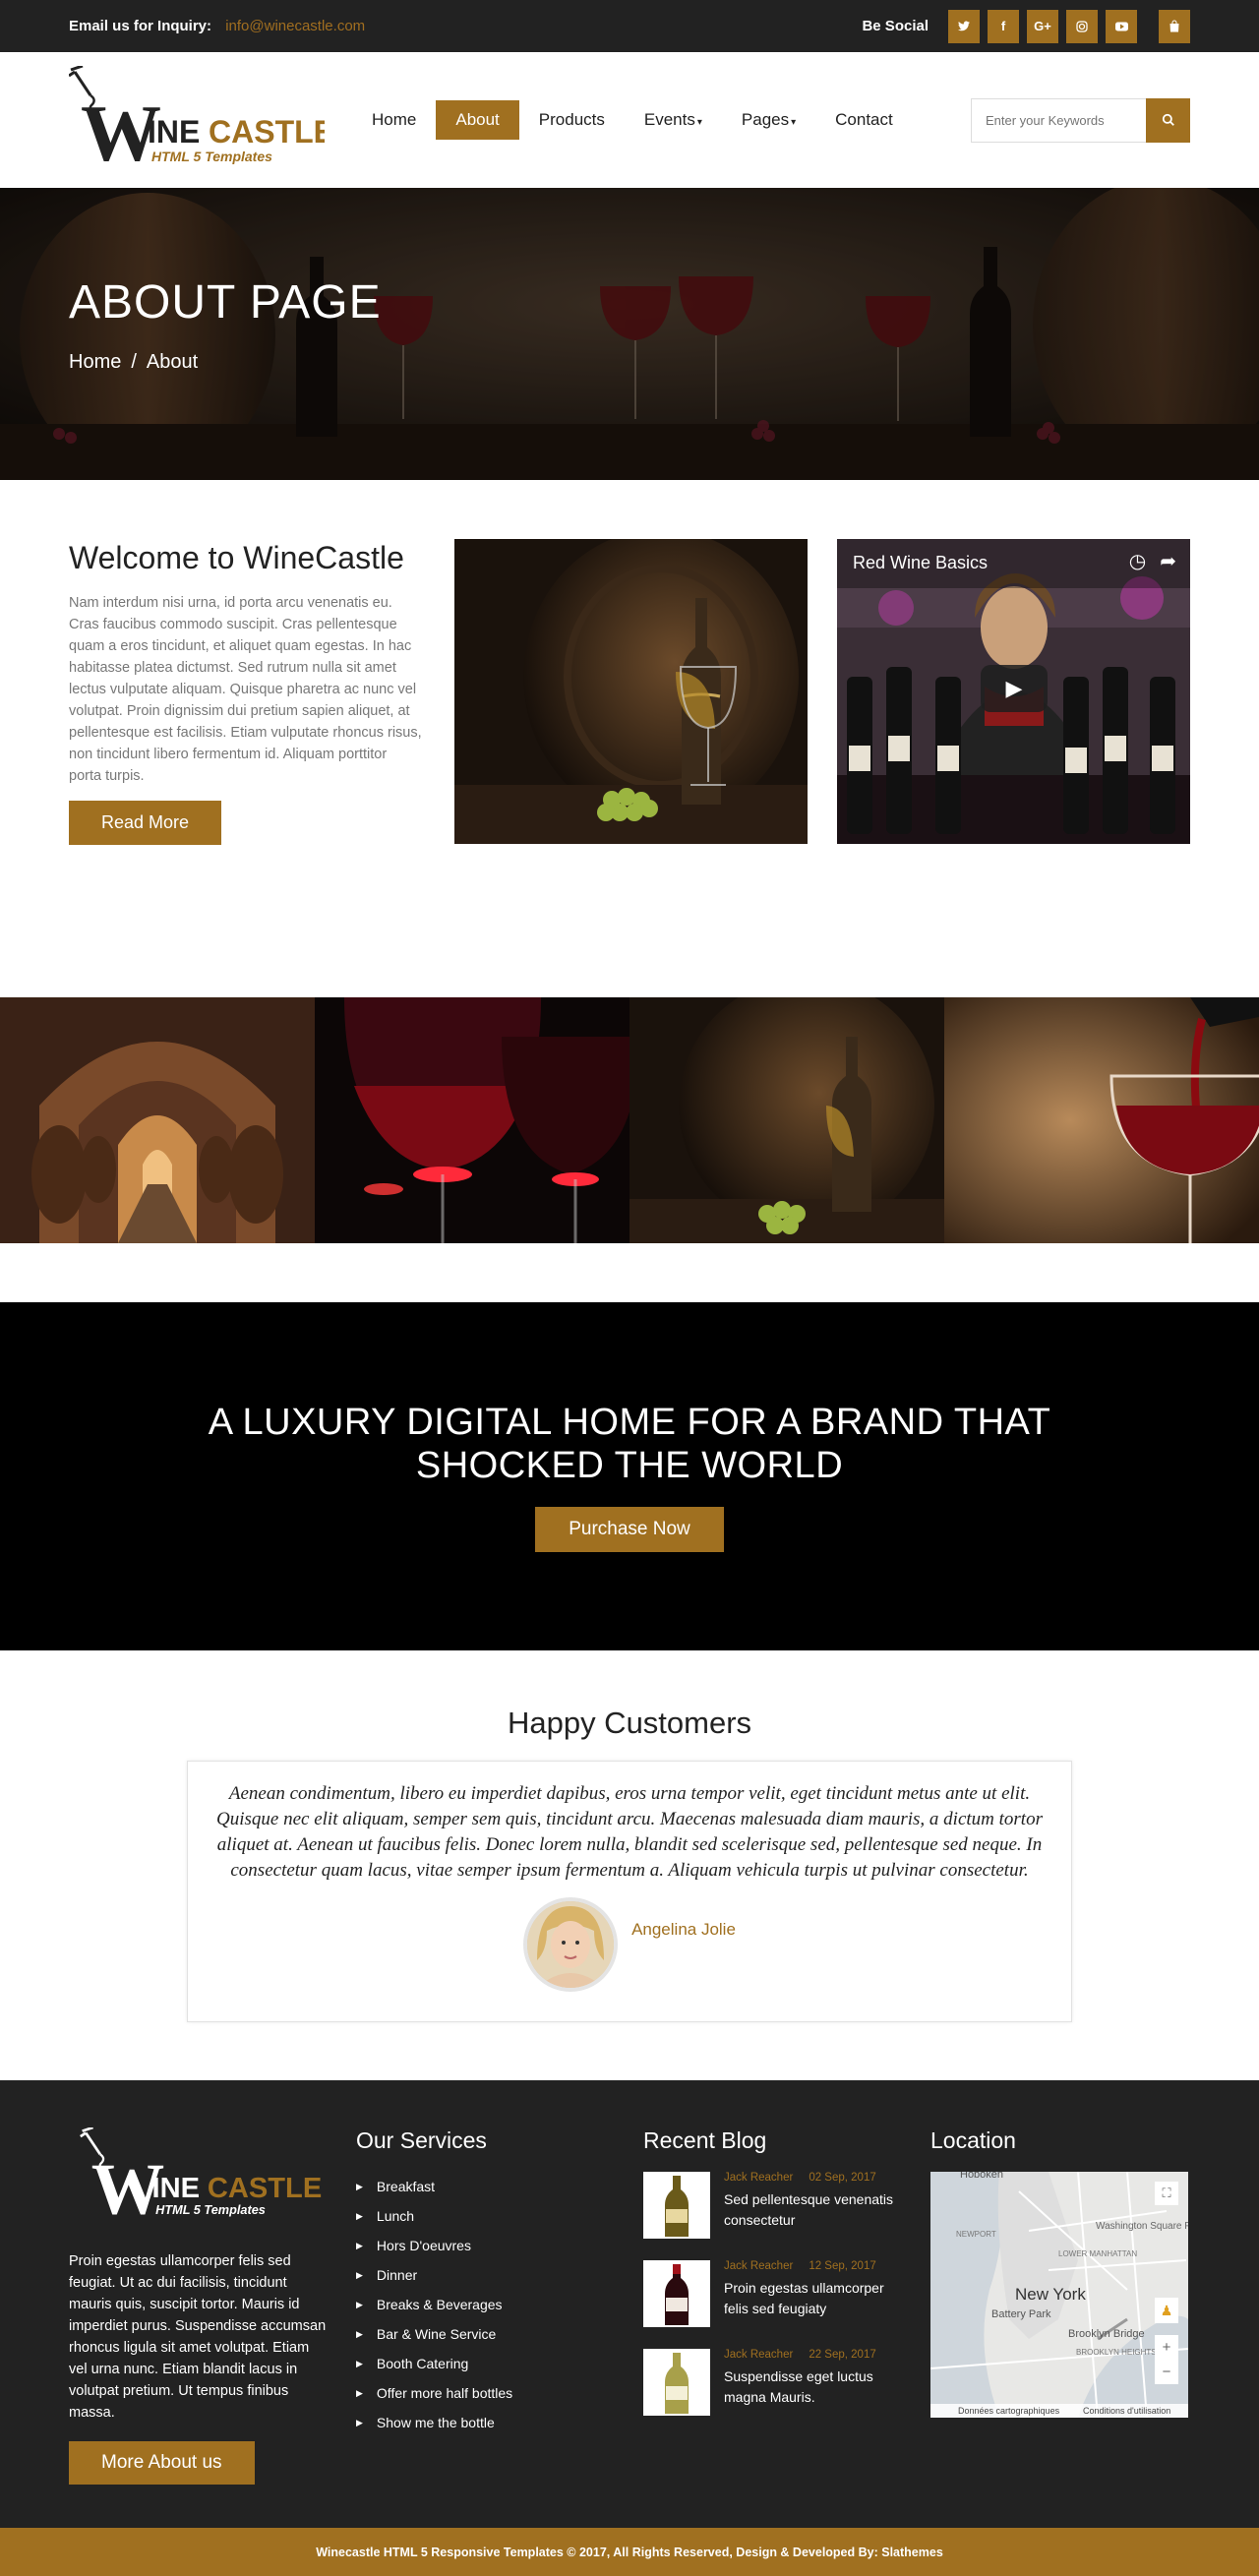 Image resolution: width=1259 pixels, height=2576 pixels. I want to click on nav-events: Events ▾, so click(673, 120).